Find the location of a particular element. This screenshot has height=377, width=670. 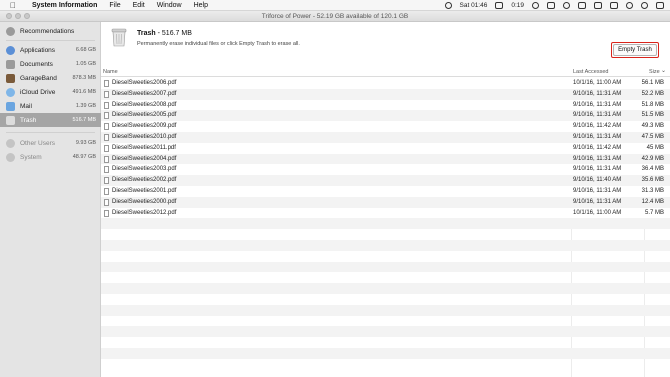

empty-trash-button: Empty Trash is located at coordinates (635, 50).